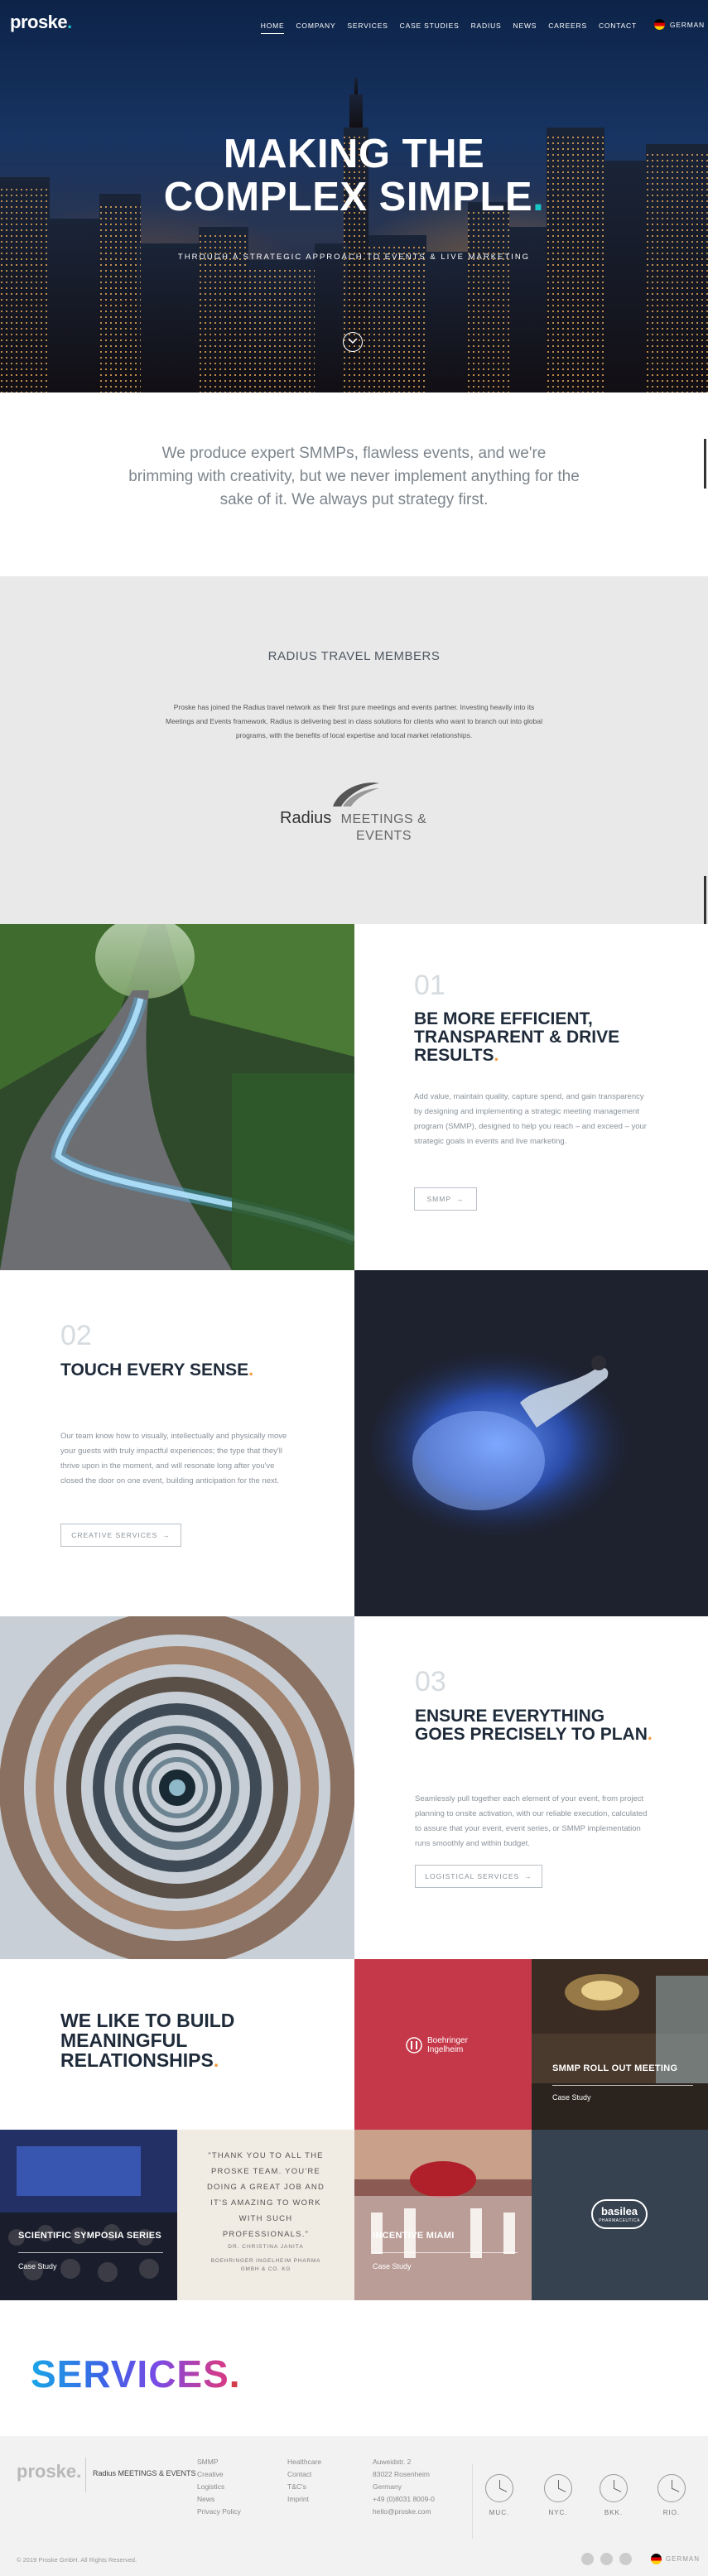 The width and height of the screenshot is (708, 2576). I want to click on blue-powder-dancer-image, so click(531, 1443).